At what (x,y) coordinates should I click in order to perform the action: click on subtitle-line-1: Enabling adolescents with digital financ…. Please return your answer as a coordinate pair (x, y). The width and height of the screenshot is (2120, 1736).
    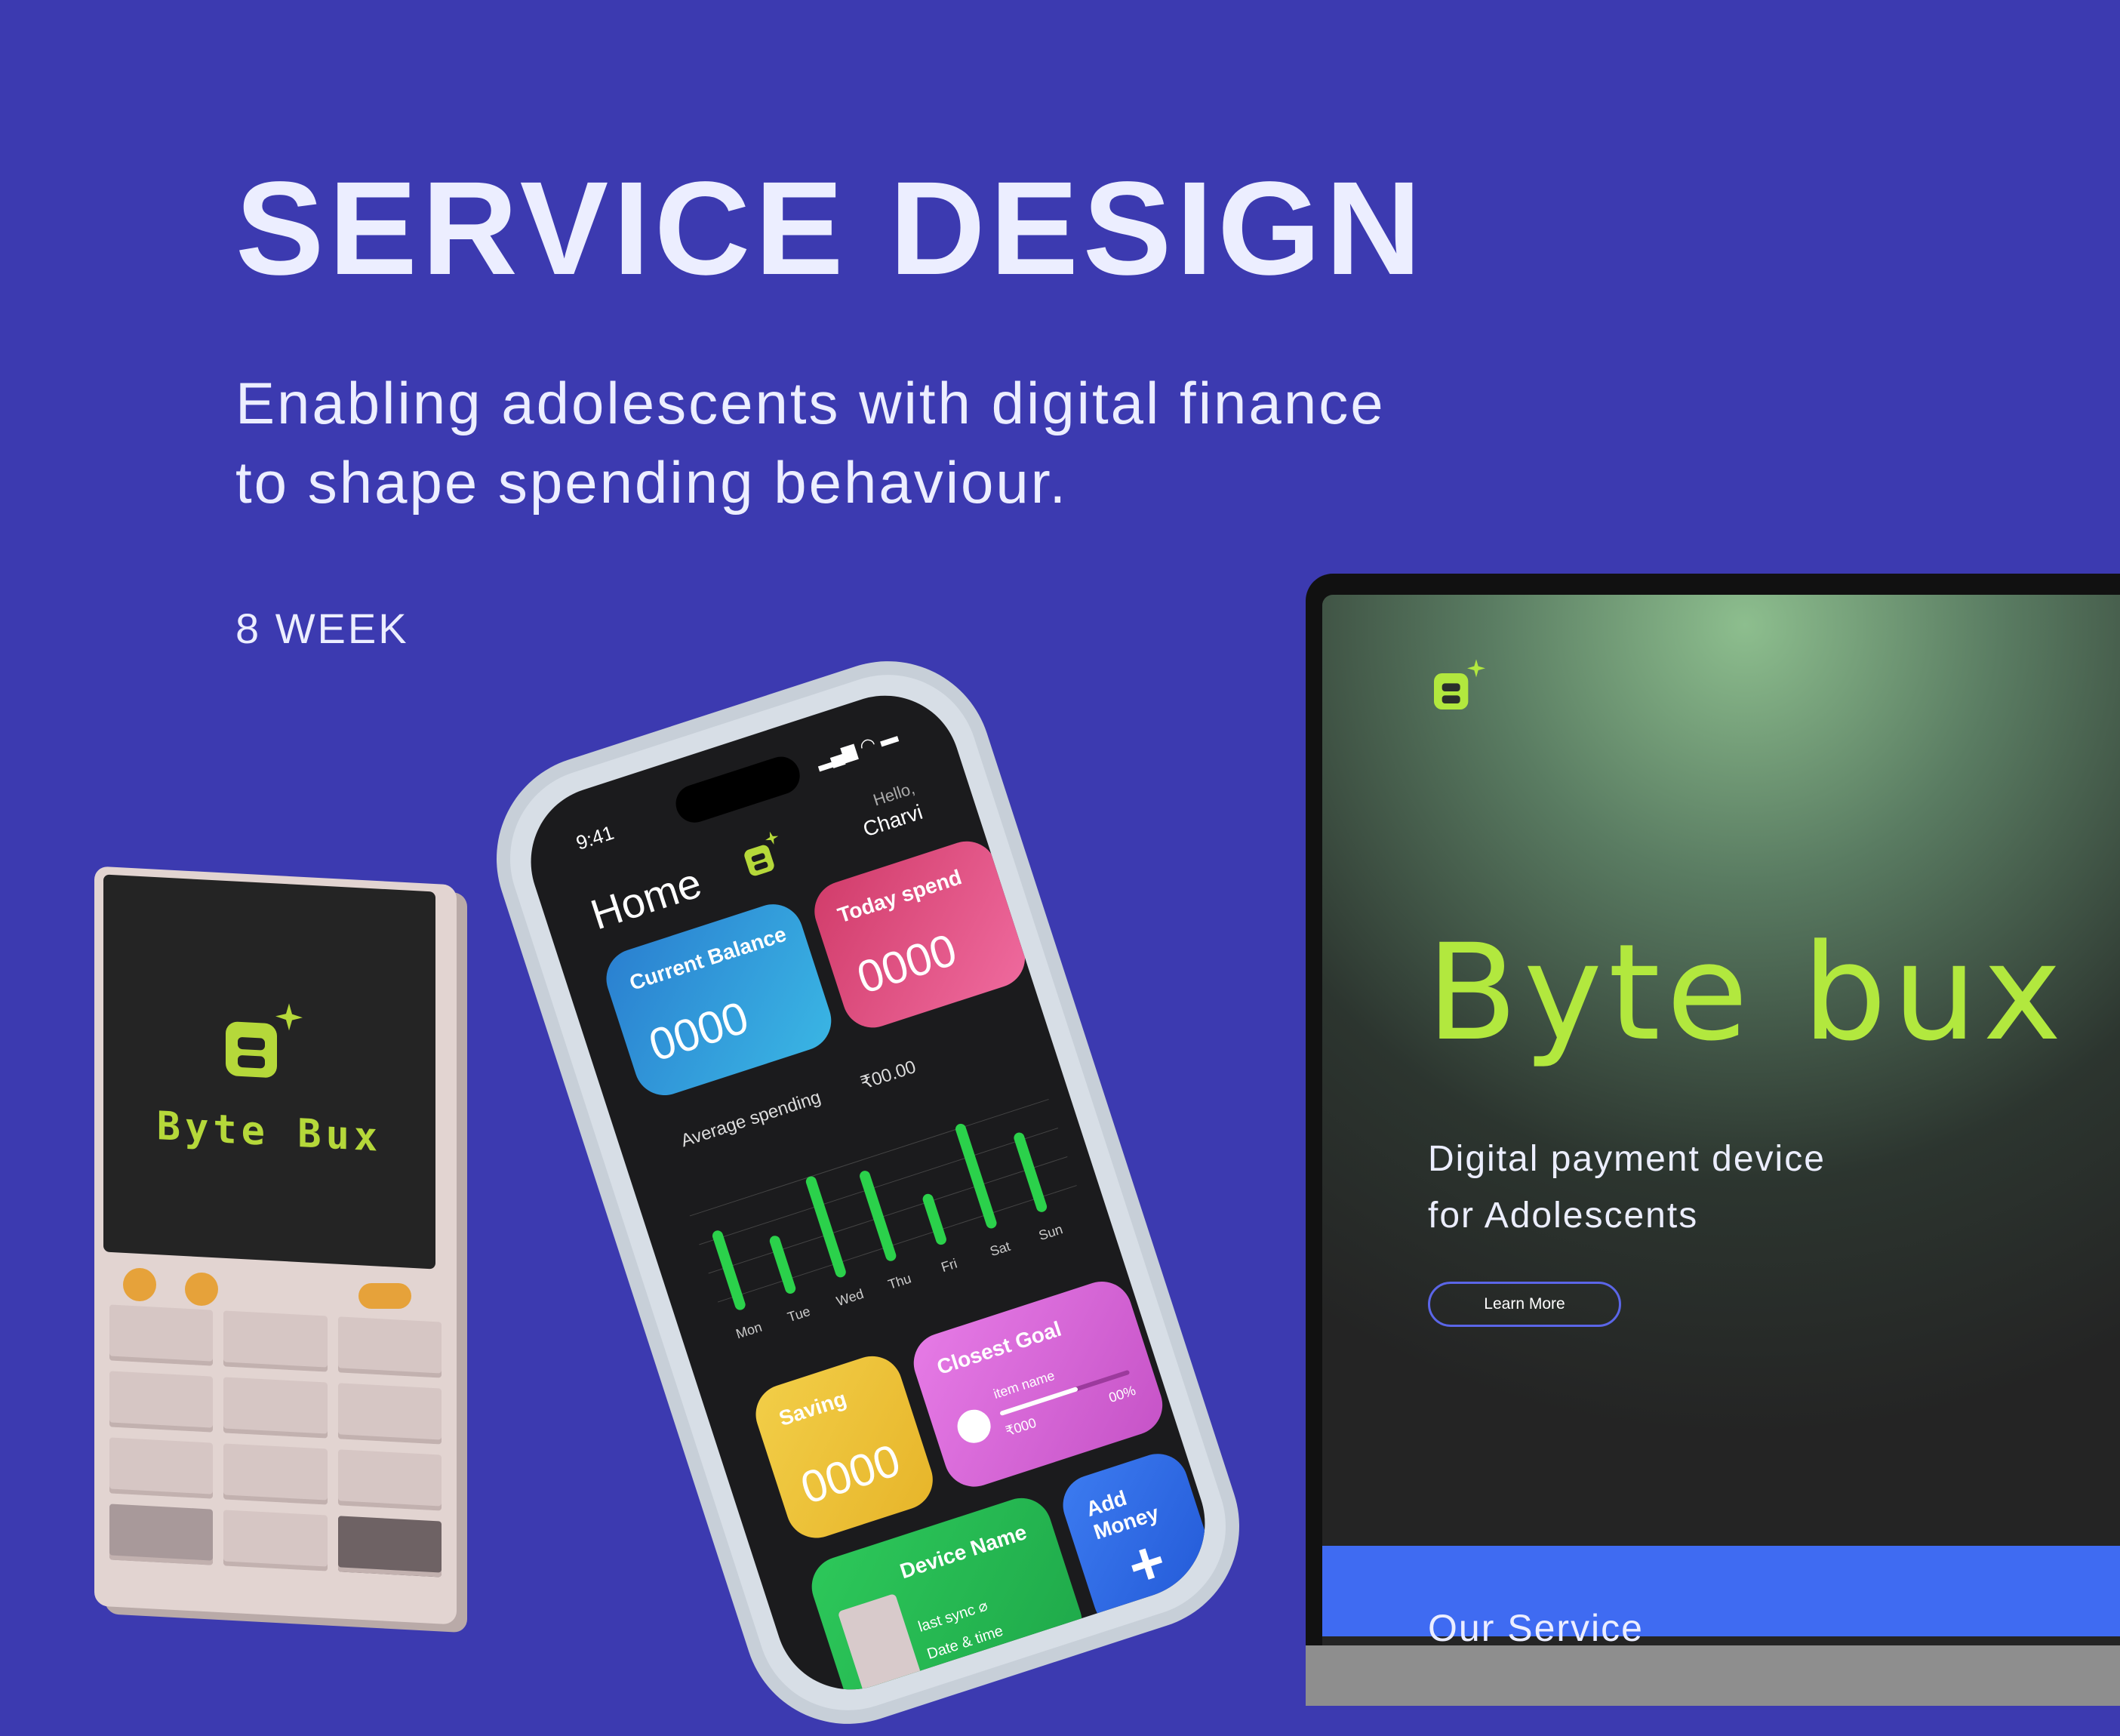
    Looking at the image, I should click on (810, 403).